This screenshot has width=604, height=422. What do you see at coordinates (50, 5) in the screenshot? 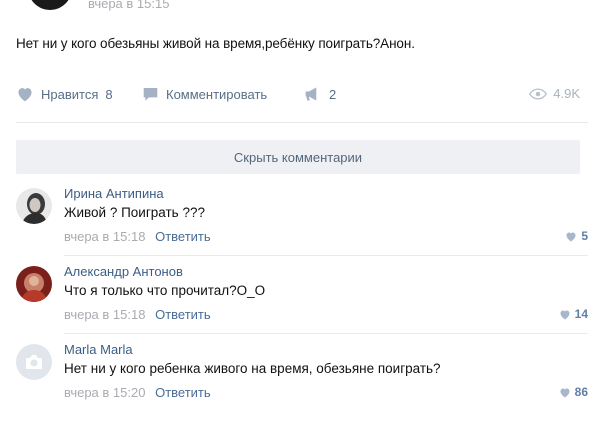
I see `post-author-avatar` at bounding box center [50, 5].